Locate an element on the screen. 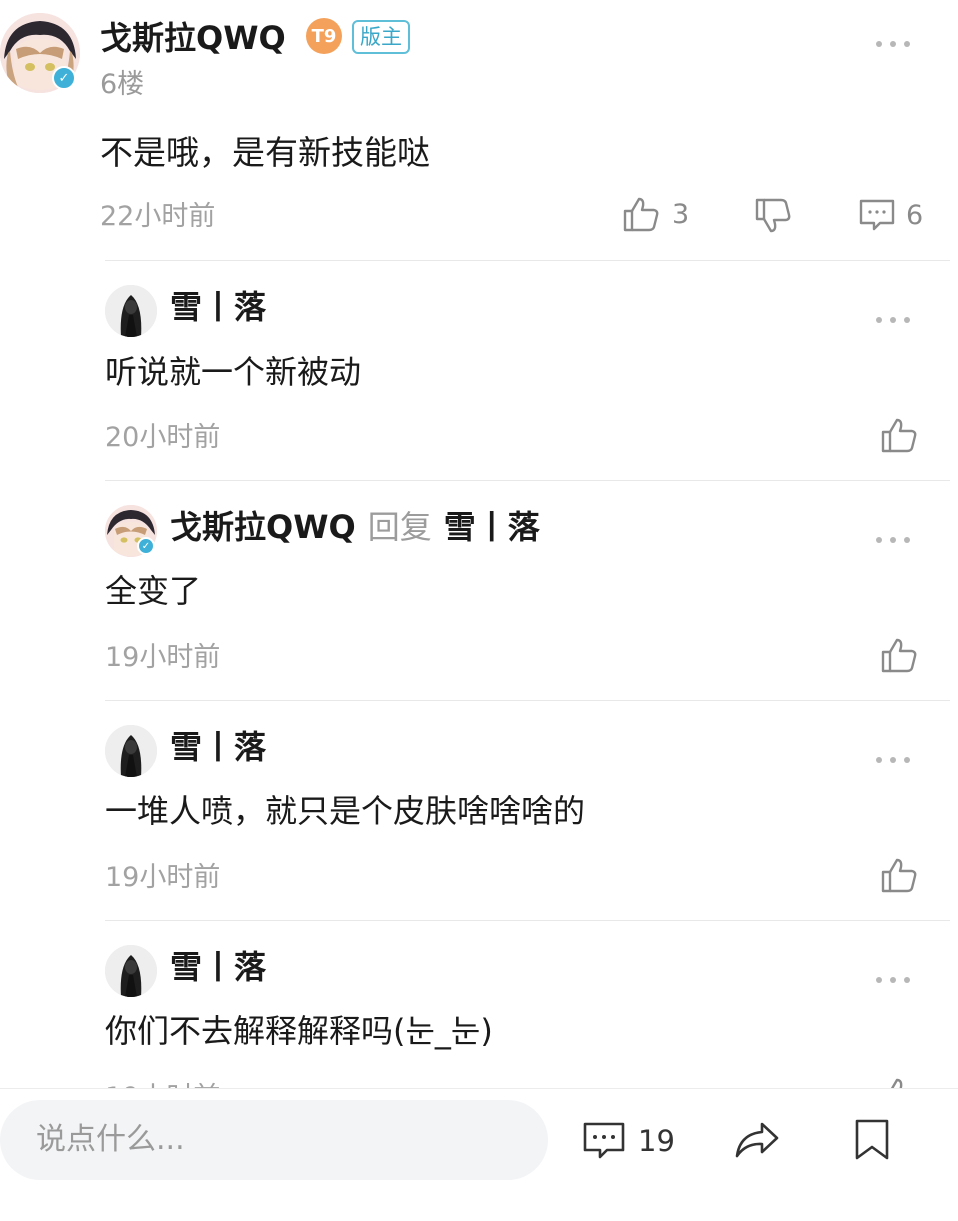 The image size is (958, 1221). author-name: 戈斯拉QWQ is located at coordinates (193, 38).